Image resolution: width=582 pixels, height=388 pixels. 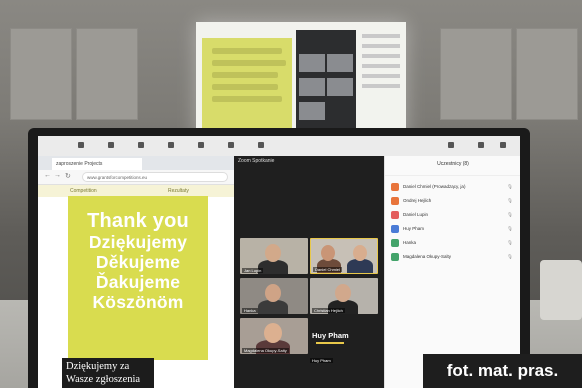 What do you see at coordinates (452, 201) in the screenshot?
I see `participant-row: Ondrej Hejlich 🎙` at bounding box center [452, 201].